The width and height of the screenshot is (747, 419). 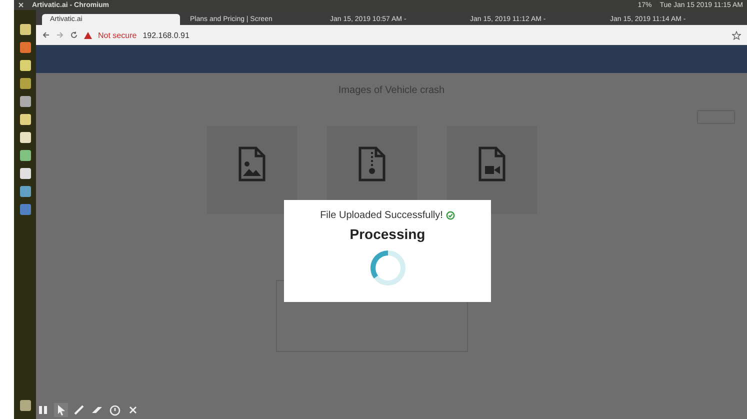 What do you see at coordinates (381, 215) in the screenshot?
I see `success-message: File Uploaded Successfully!` at bounding box center [381, 215].